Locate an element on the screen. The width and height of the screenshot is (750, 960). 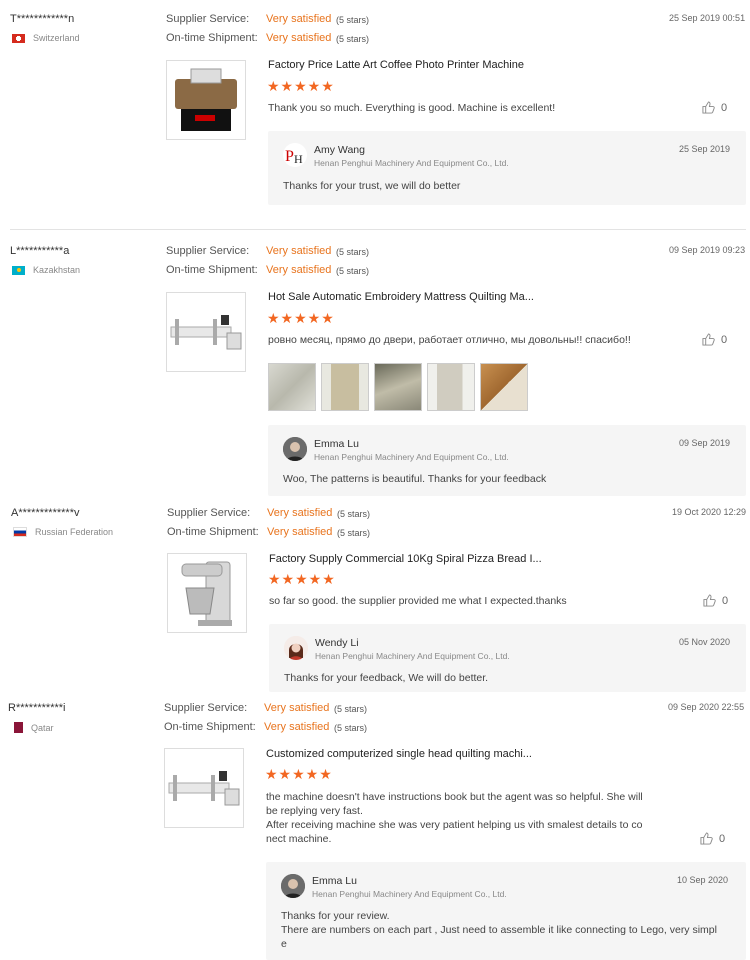
reply-date: 25 Sep 2019 is located at coordinates (705, 149).